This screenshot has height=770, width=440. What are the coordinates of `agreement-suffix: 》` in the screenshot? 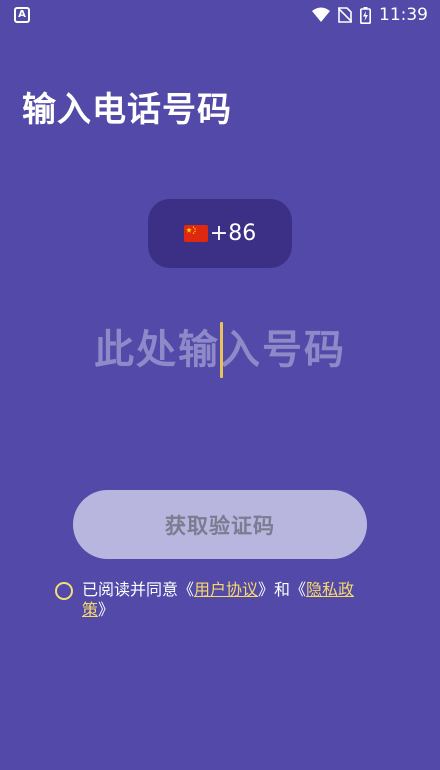 It's located at (106, 609).